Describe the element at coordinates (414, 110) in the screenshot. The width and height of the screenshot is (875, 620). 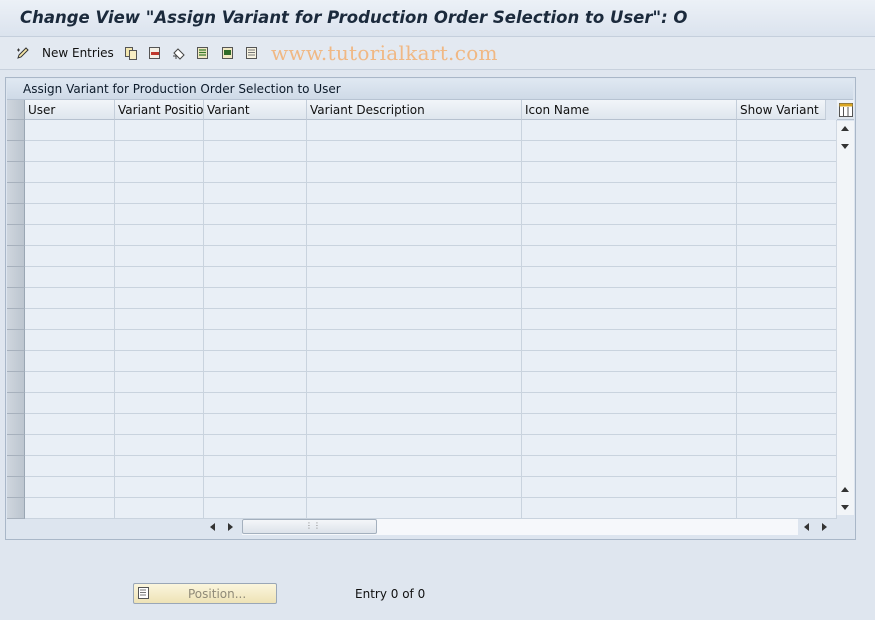
I see `column-header-variant-description: Variant Description` at that location.